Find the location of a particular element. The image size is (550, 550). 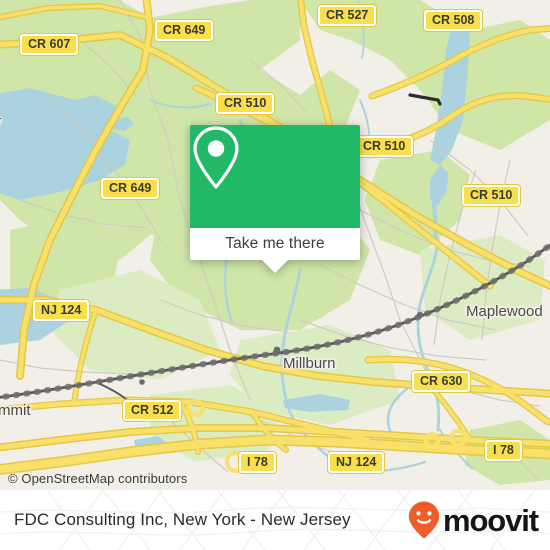

osm-attribution: © OpenStreetMap contributors is located at coordinates (97, 478).